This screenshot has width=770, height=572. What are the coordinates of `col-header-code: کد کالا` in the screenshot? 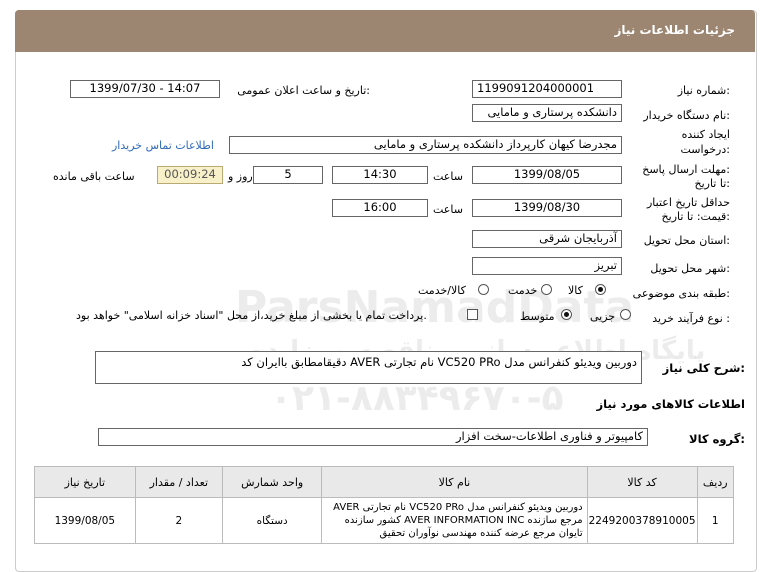 It's located at (642, 482).